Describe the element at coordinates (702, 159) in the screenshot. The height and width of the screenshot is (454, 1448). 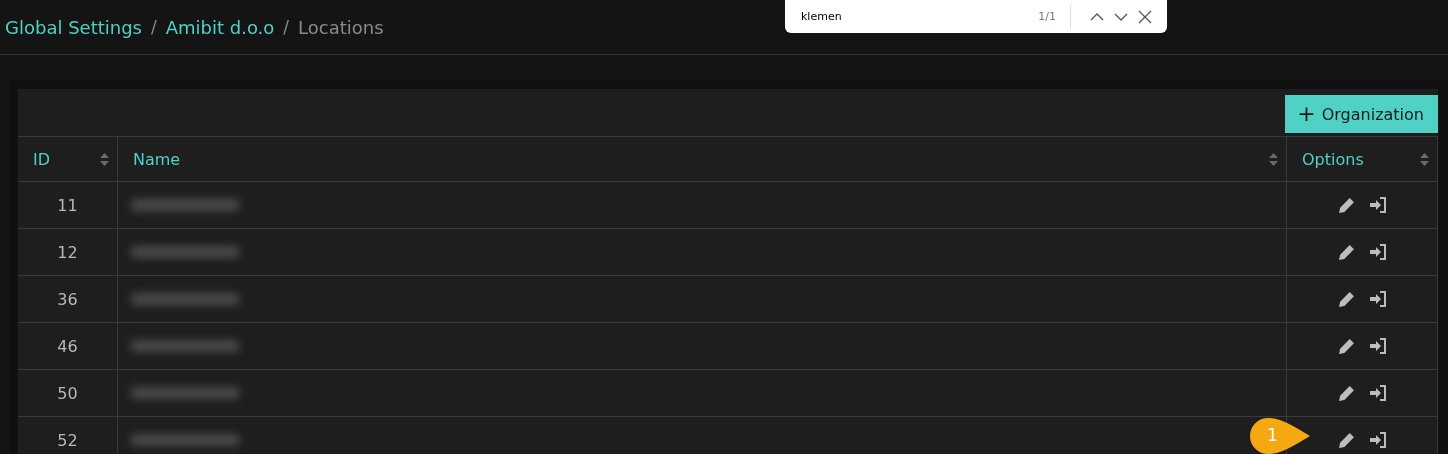
I see `column-header: Name` at that location.